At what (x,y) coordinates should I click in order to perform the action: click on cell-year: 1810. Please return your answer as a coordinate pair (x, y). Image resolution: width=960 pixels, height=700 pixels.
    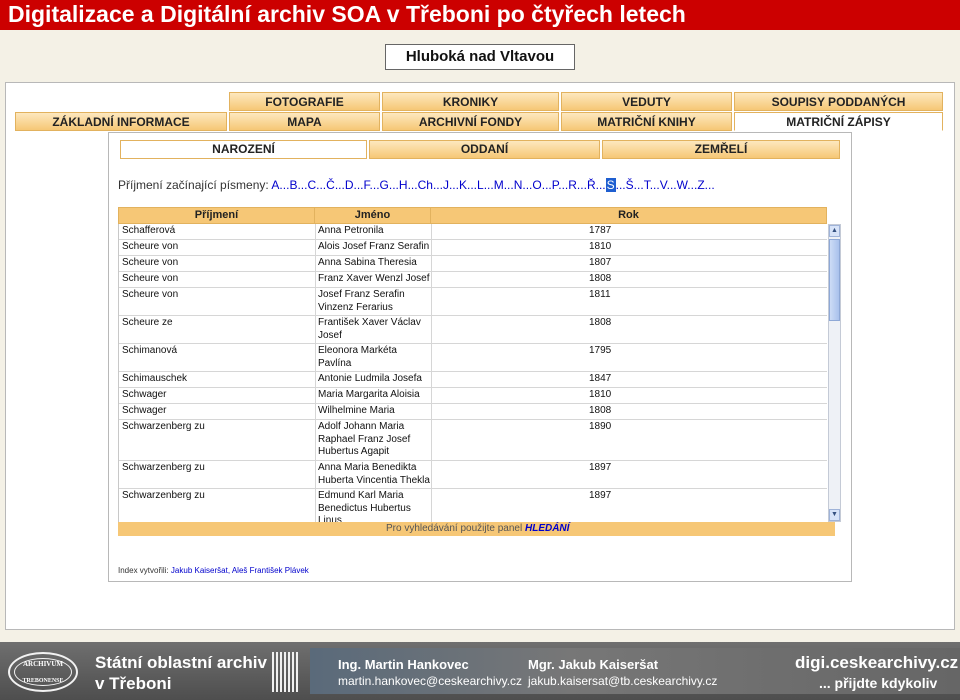
    Looking at the image, I should click on (600, 394).